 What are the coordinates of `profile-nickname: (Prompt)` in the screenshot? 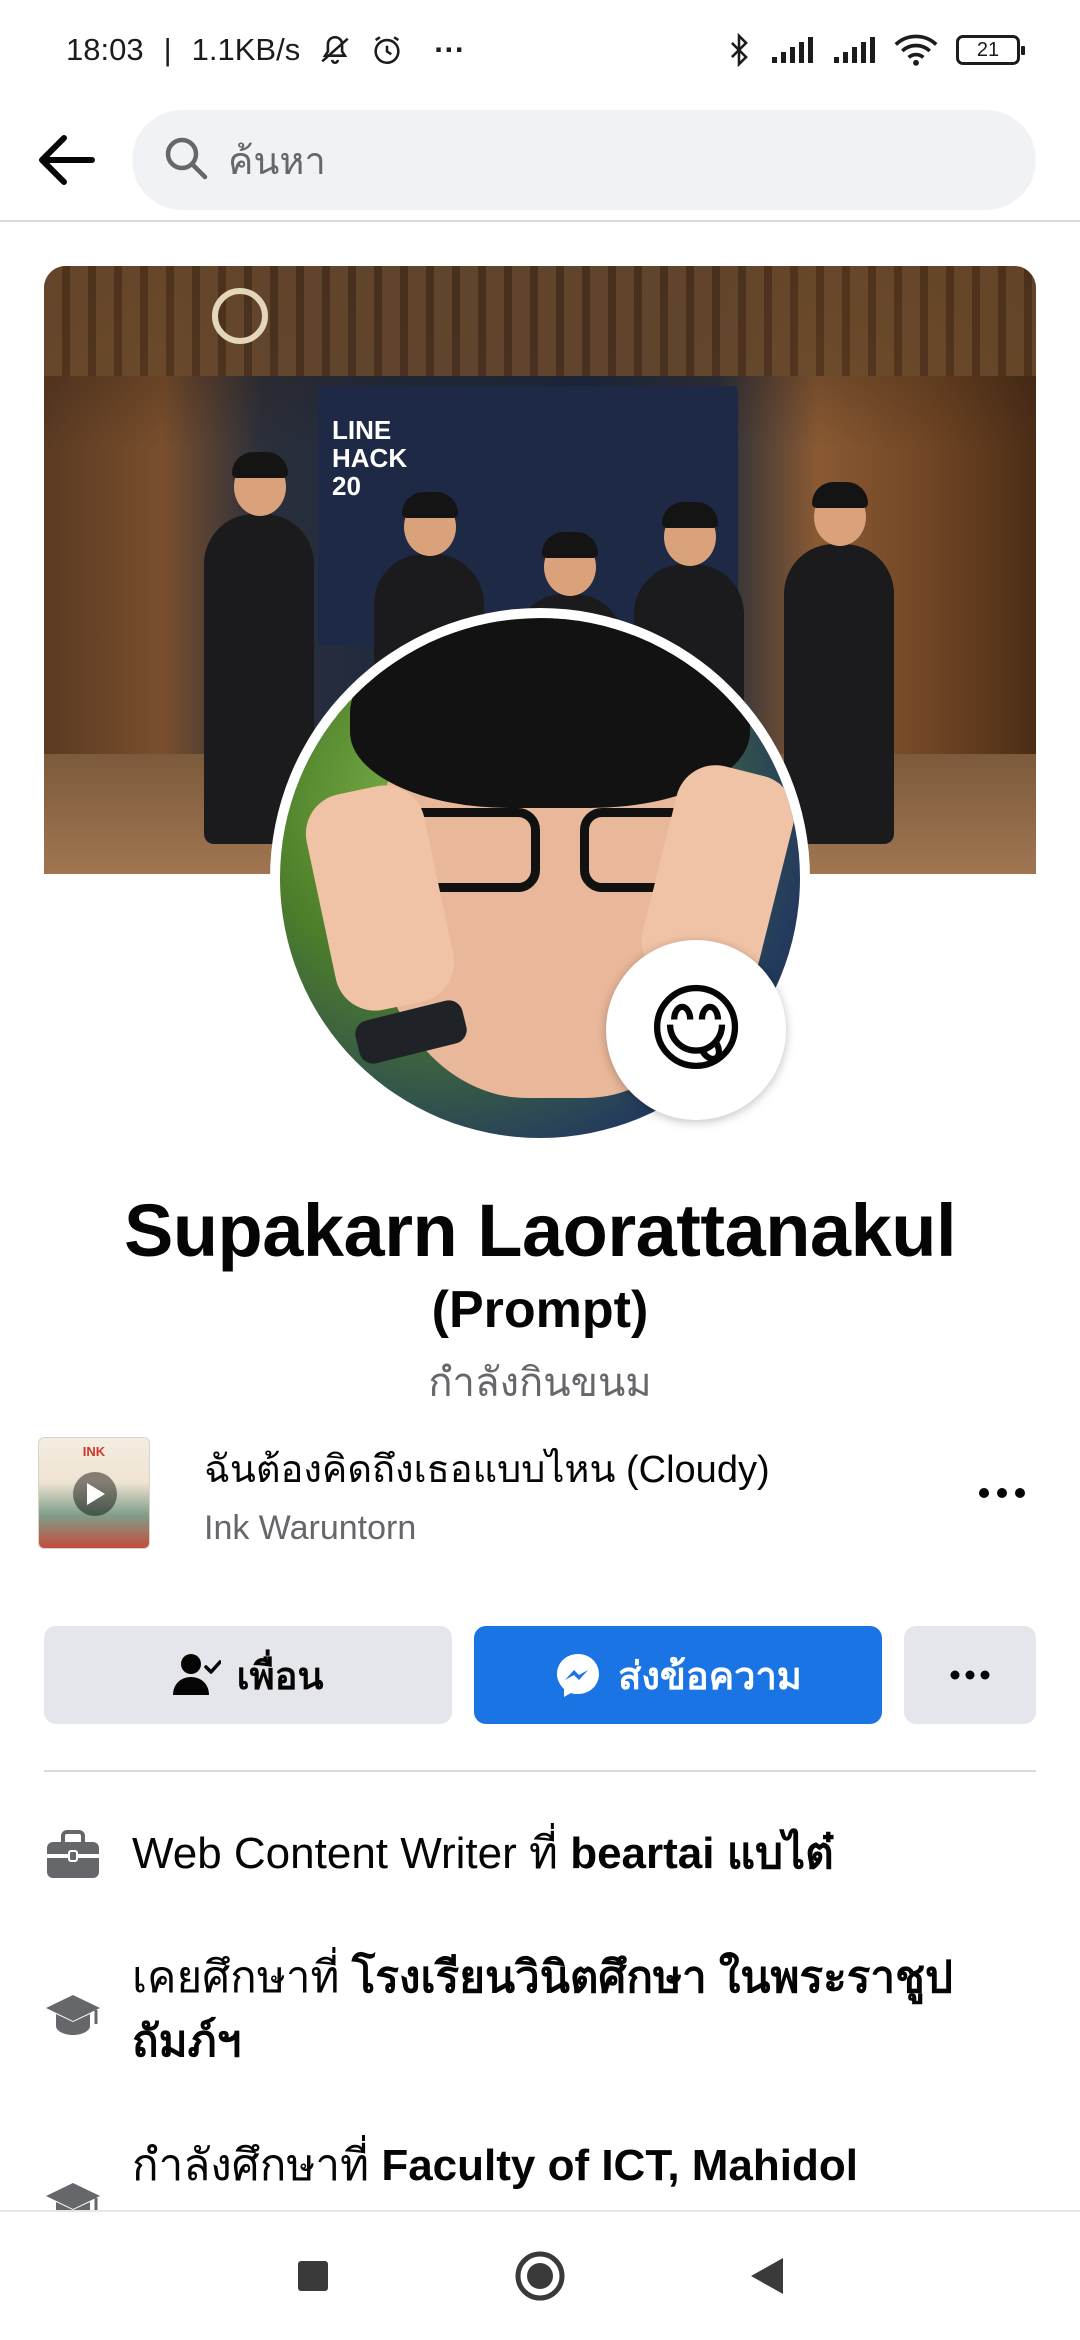 It's located at (540, 1310).